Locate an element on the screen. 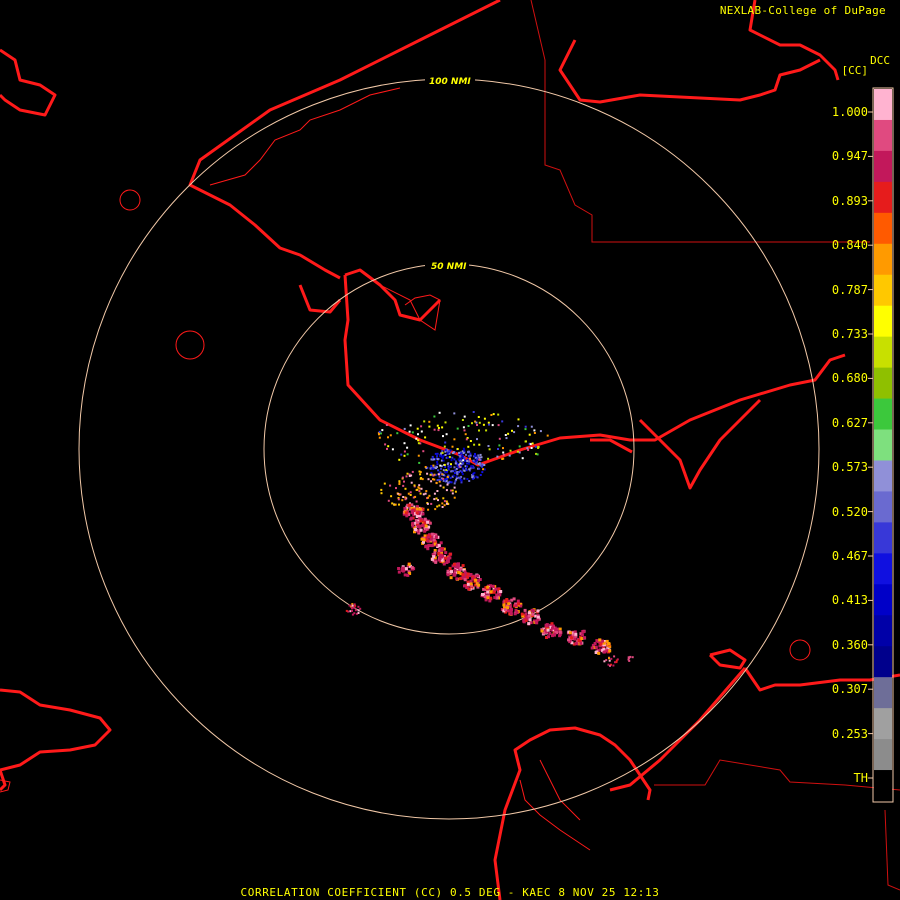 This screenshot has width=900, height=900. ring-label-100: 100 NMI is located at coordinates (450, 82).